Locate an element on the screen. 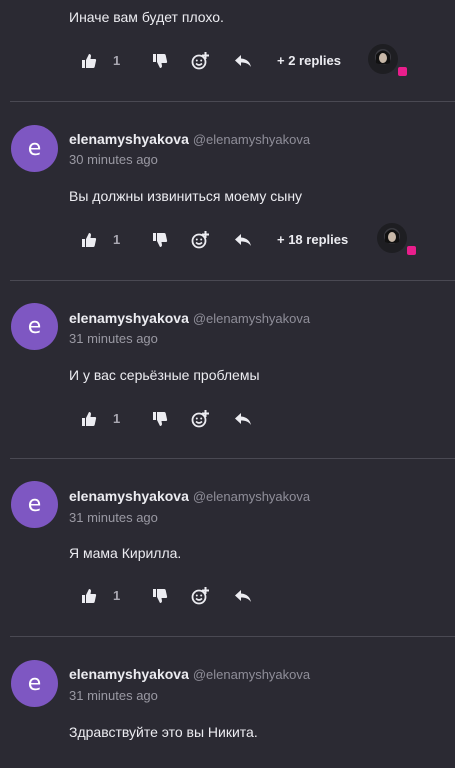 The width and height of the screenshot is (455, 768). comment-actions: 1 + 2 replies is located at coordinates (227, 60).